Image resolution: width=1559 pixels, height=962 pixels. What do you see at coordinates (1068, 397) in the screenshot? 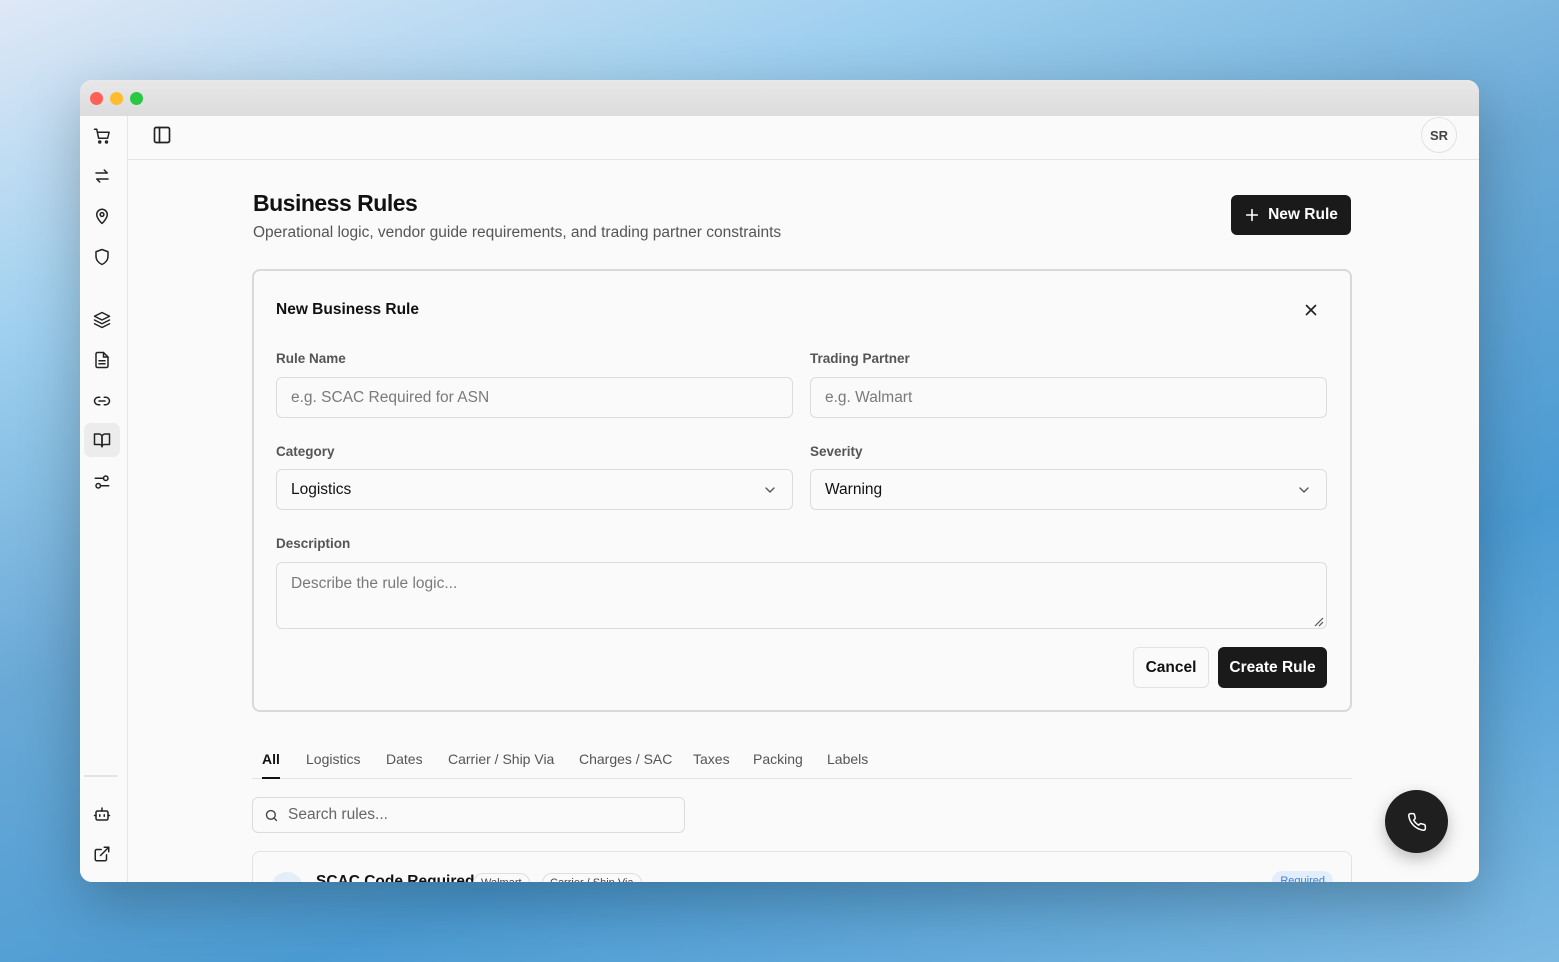
I see `trading-partner-input` at bounding box center [1068, 397].